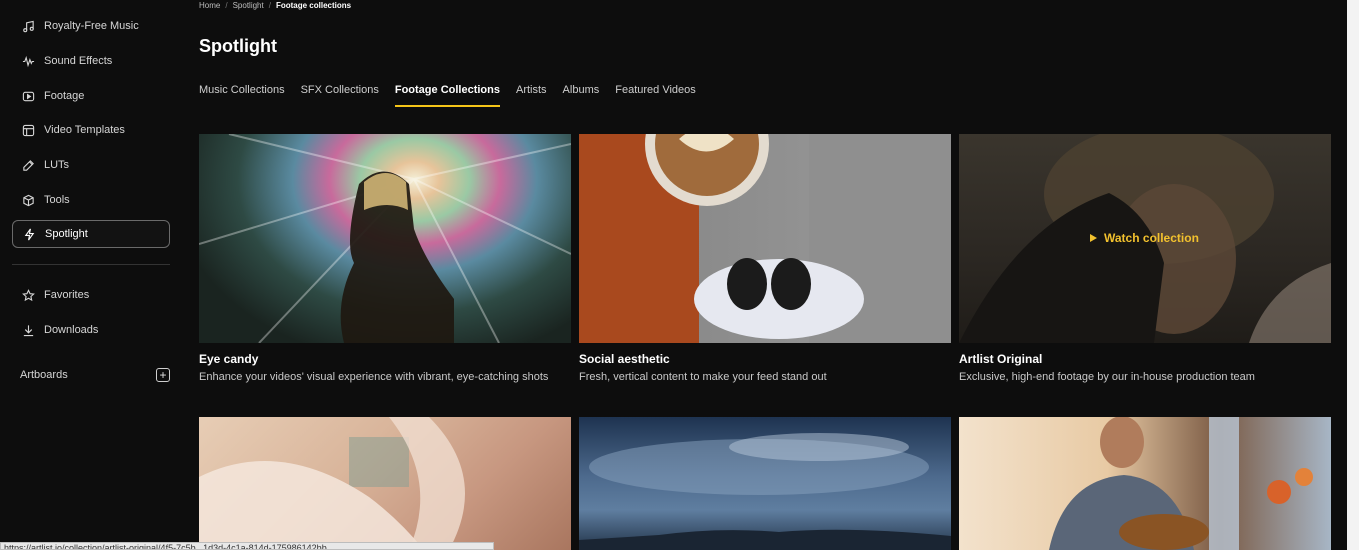 Image resolution: width=1359 pixels, height=550 pixels. I want to click on sidebar-item-label: LUTs, so click(57, 165).